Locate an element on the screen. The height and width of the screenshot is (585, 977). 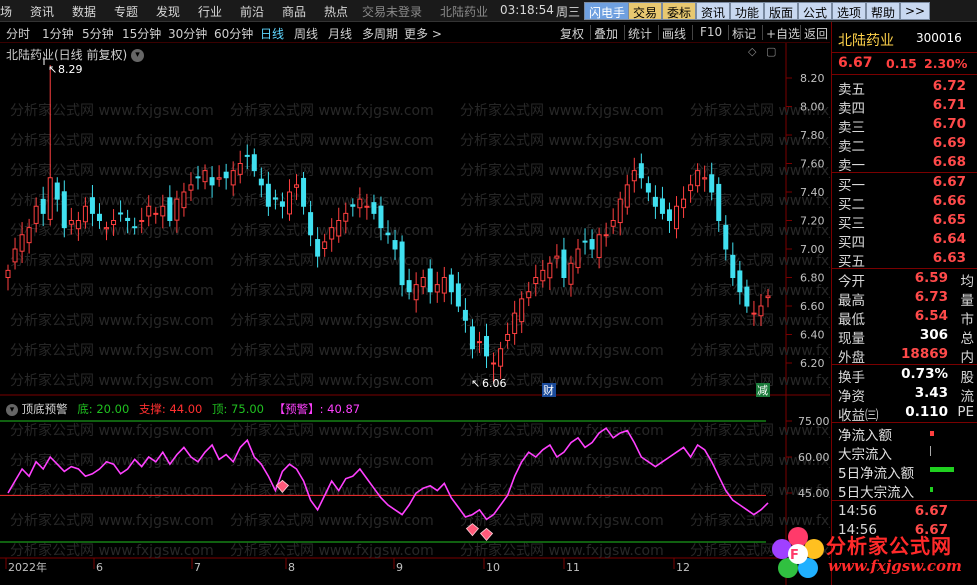
options-button: 选项 is located at coordinates (849, 11).